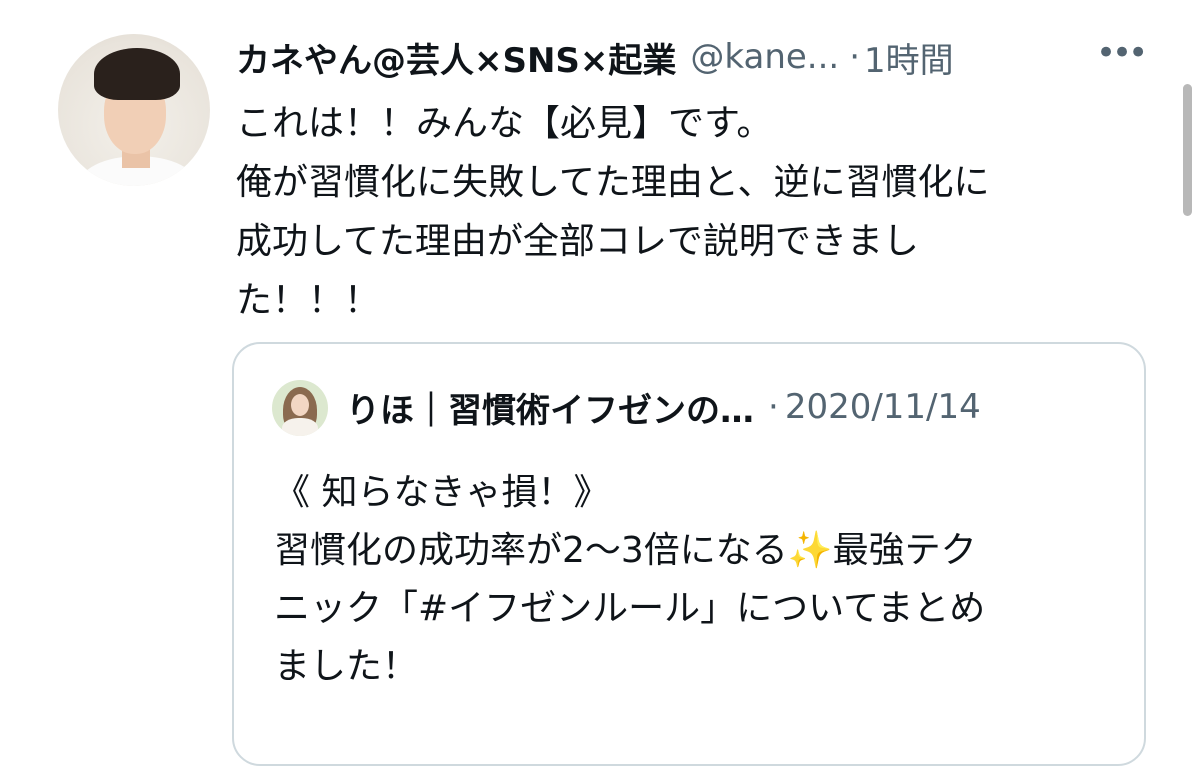  Describe the element at coordinates (456, 57) in the screenshot. I see `author-name: カネやん@芸人×SNS×起業` at that location.